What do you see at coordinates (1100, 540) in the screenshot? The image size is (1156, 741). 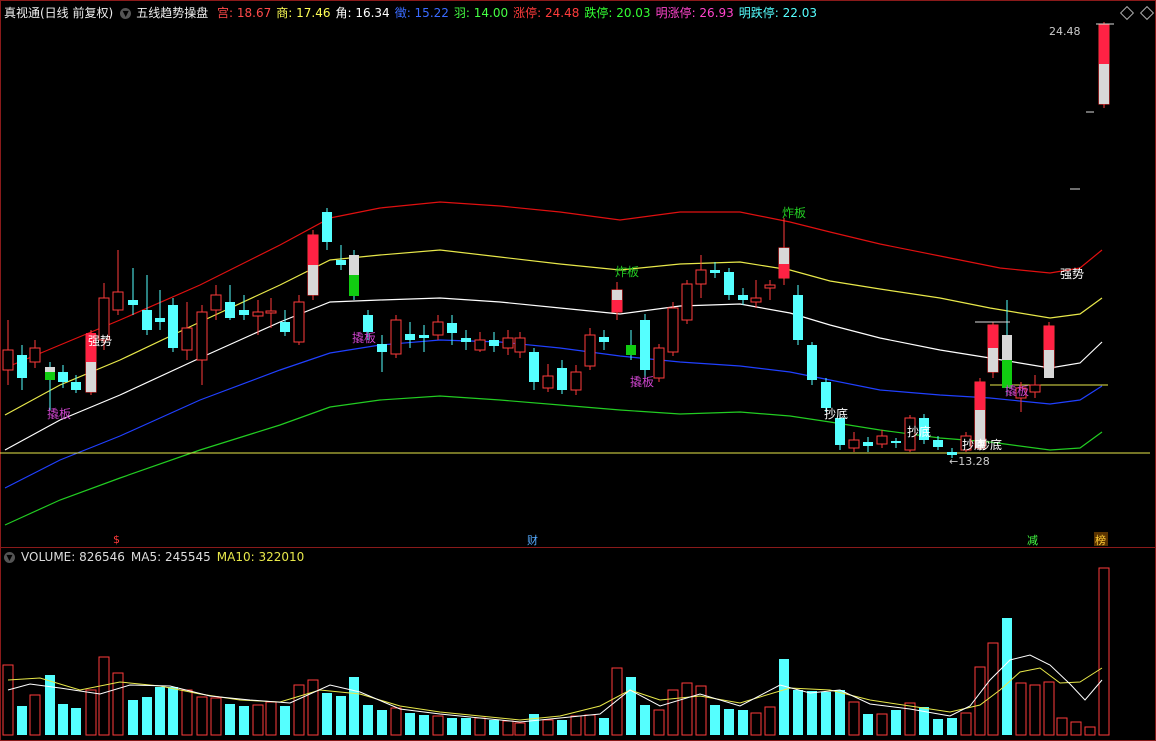 I see `marker-rank: 榜` at bounding box center [1100, 540].